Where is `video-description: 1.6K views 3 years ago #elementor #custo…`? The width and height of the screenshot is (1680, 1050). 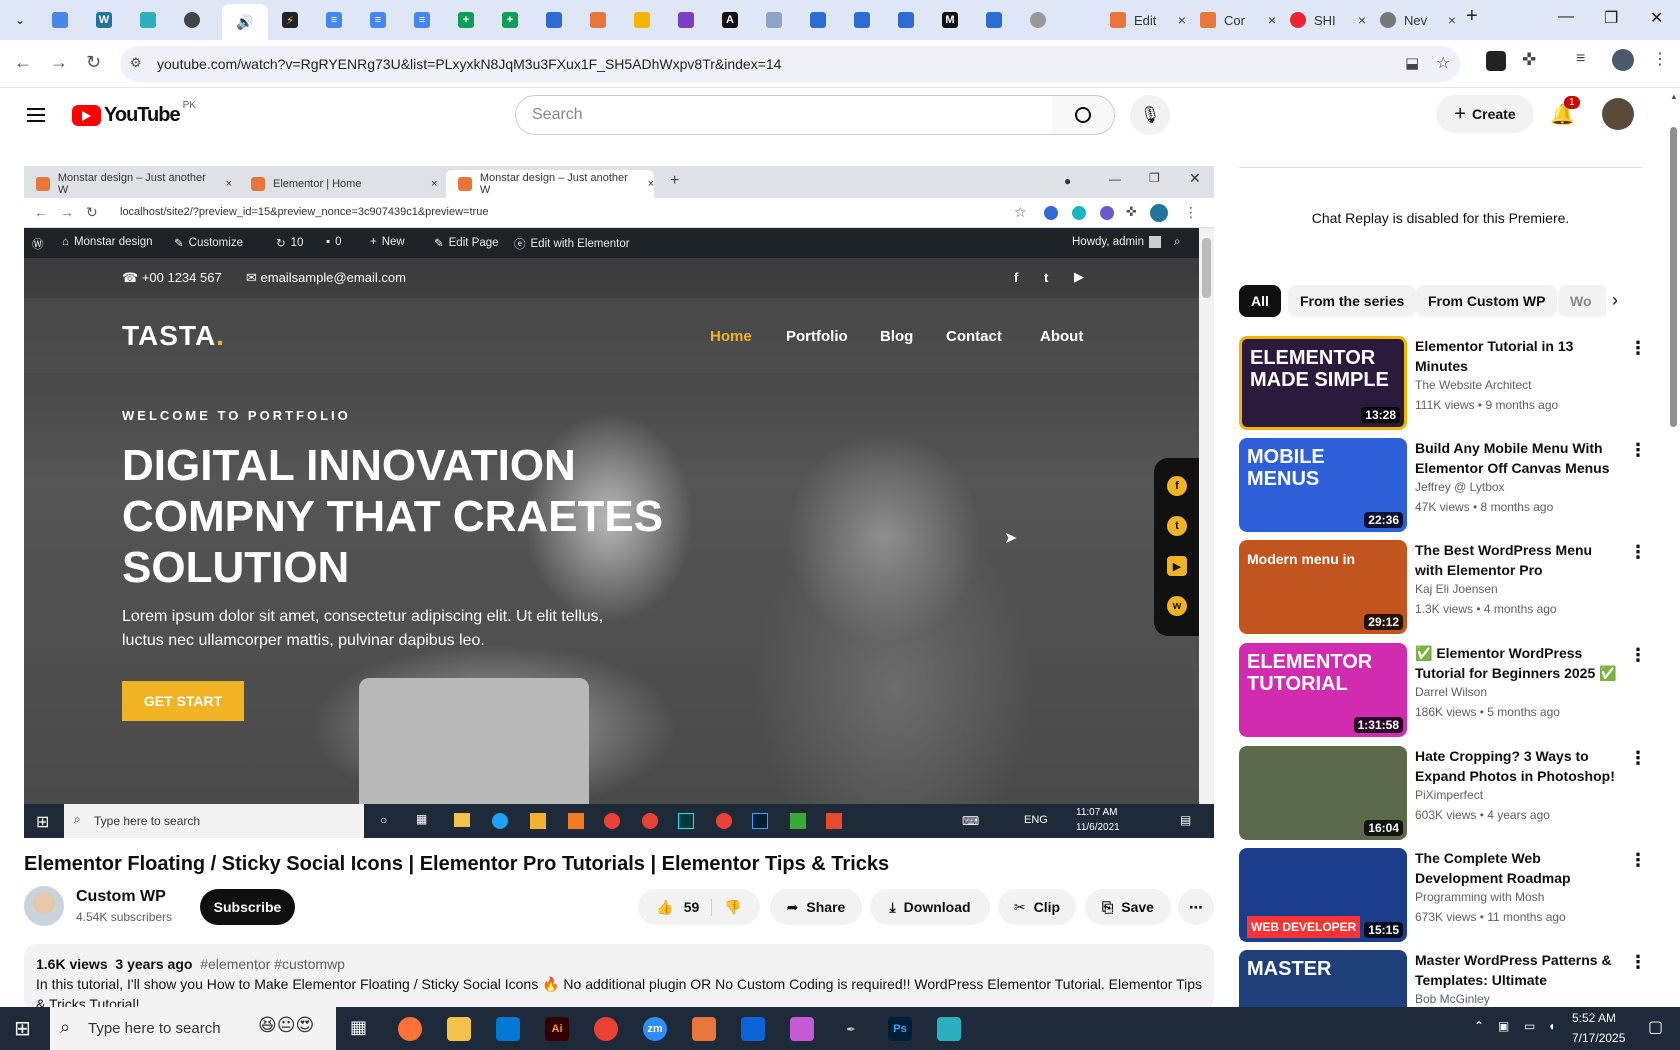 video-description: 1.6K views 3 years ago #elementor #custo… is located at coordinates (619, 978).